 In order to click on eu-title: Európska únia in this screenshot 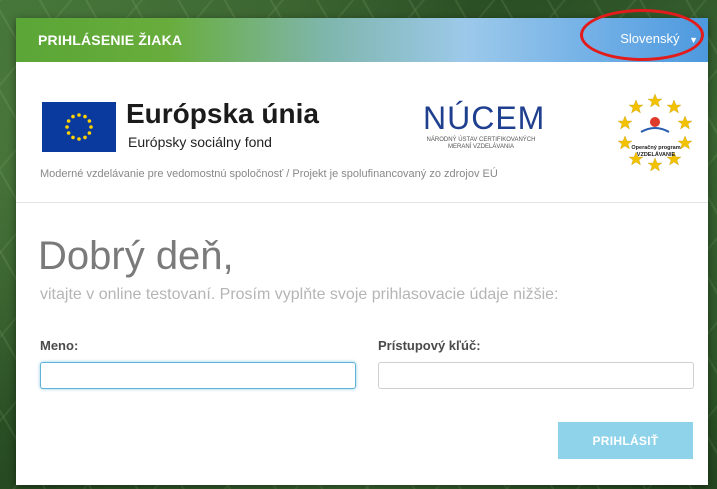, I will do `click(222, 113)`.